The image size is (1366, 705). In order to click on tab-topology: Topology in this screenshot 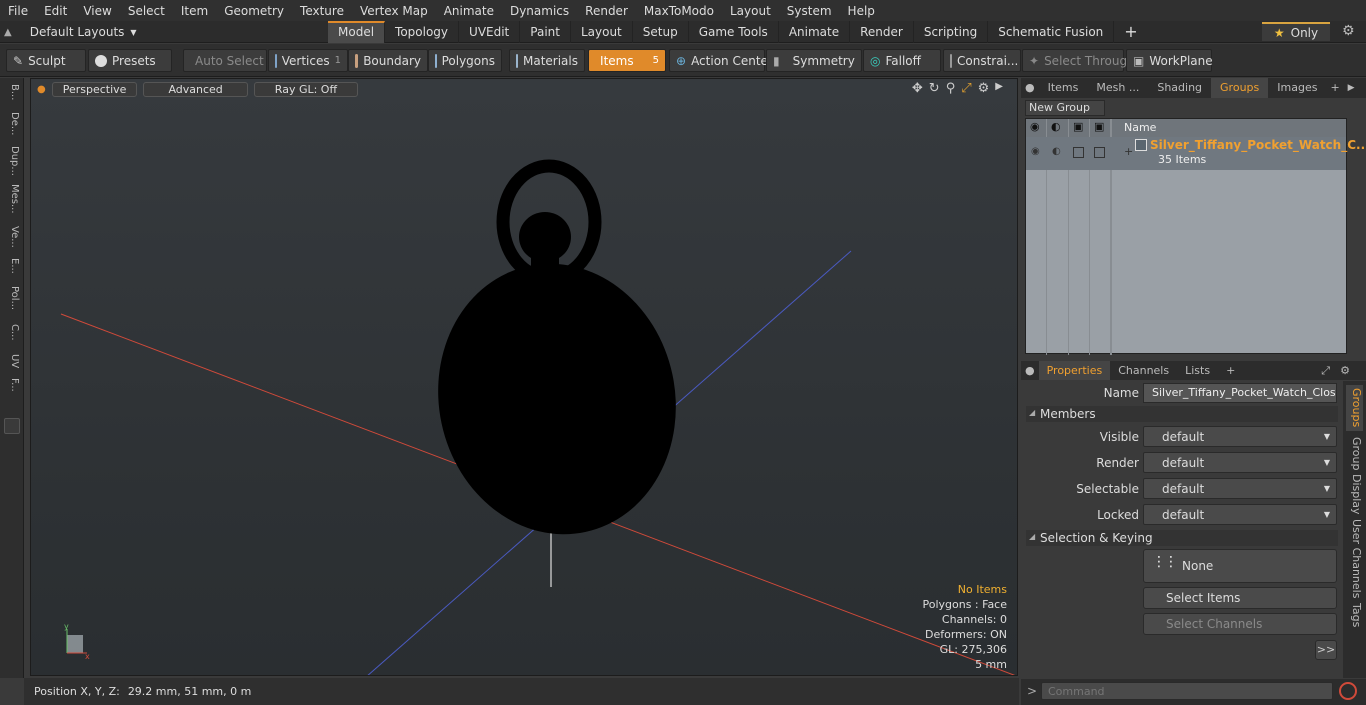, I will do `click(422, 32)`.